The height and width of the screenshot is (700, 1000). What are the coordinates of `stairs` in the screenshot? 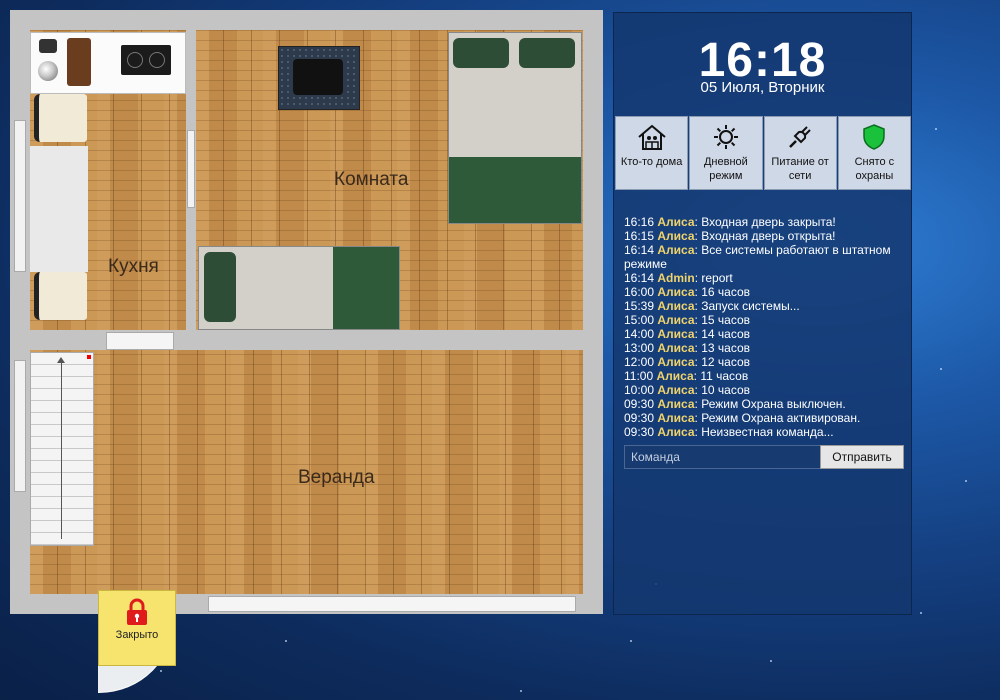 It's located at (62, 449).